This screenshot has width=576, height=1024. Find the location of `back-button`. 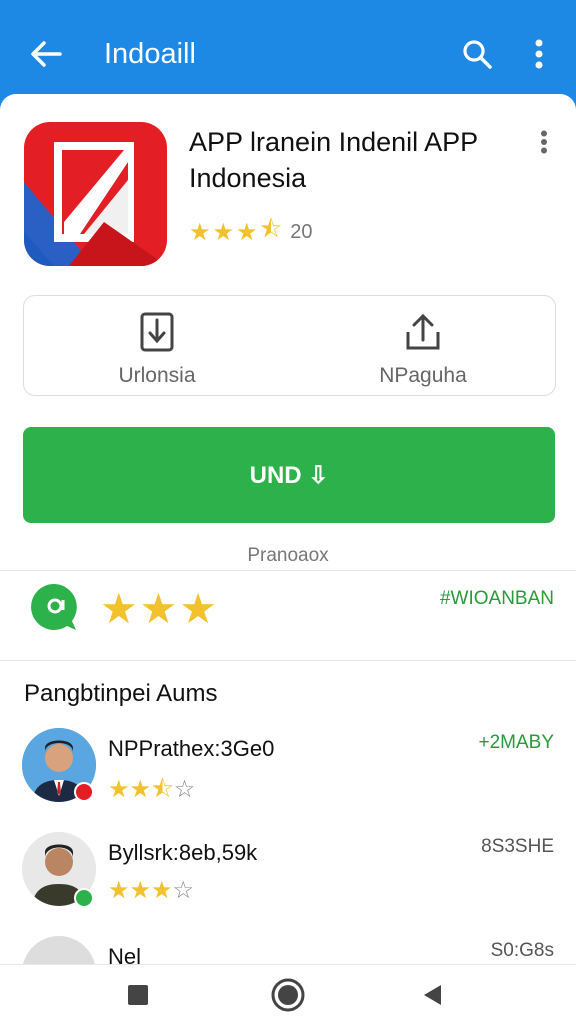

back-button is located at coordinates (46, 54).